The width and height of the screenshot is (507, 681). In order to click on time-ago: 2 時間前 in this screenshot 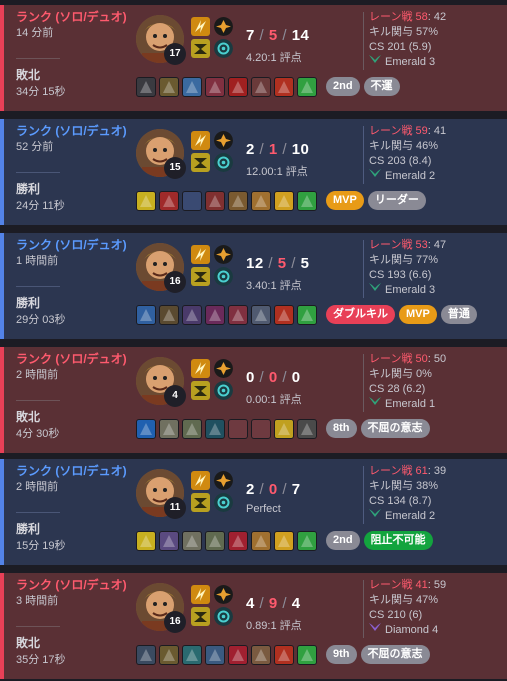, I will do `click(37, 487)`.